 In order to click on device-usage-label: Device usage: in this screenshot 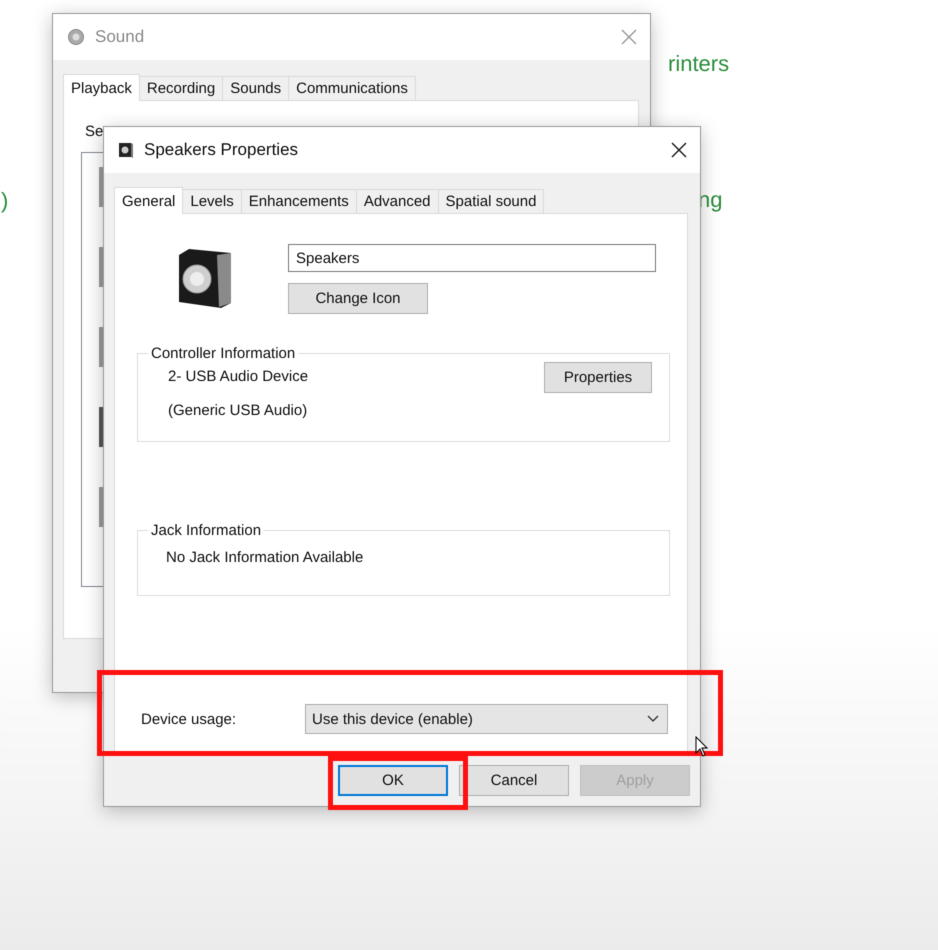, I will do `click(188, 719)`.